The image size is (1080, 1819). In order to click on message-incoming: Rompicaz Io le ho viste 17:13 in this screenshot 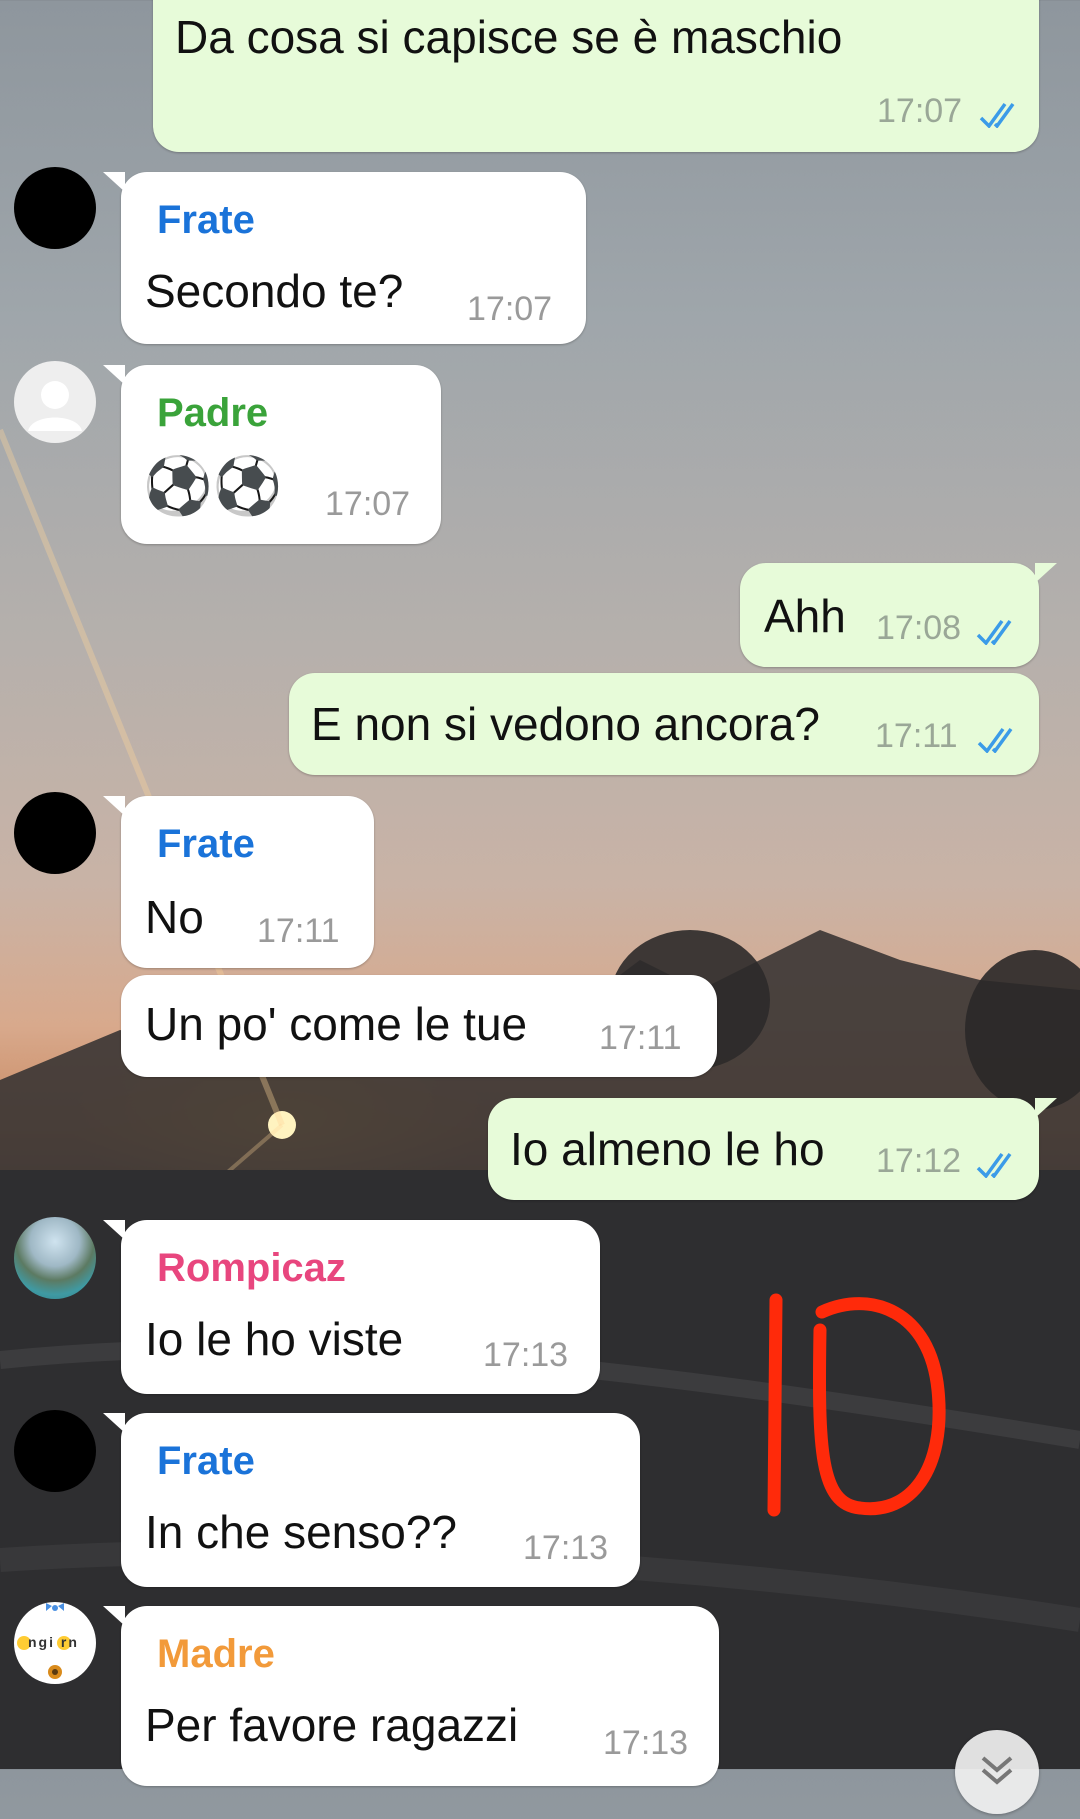, I will do `click(351, 1307)`.